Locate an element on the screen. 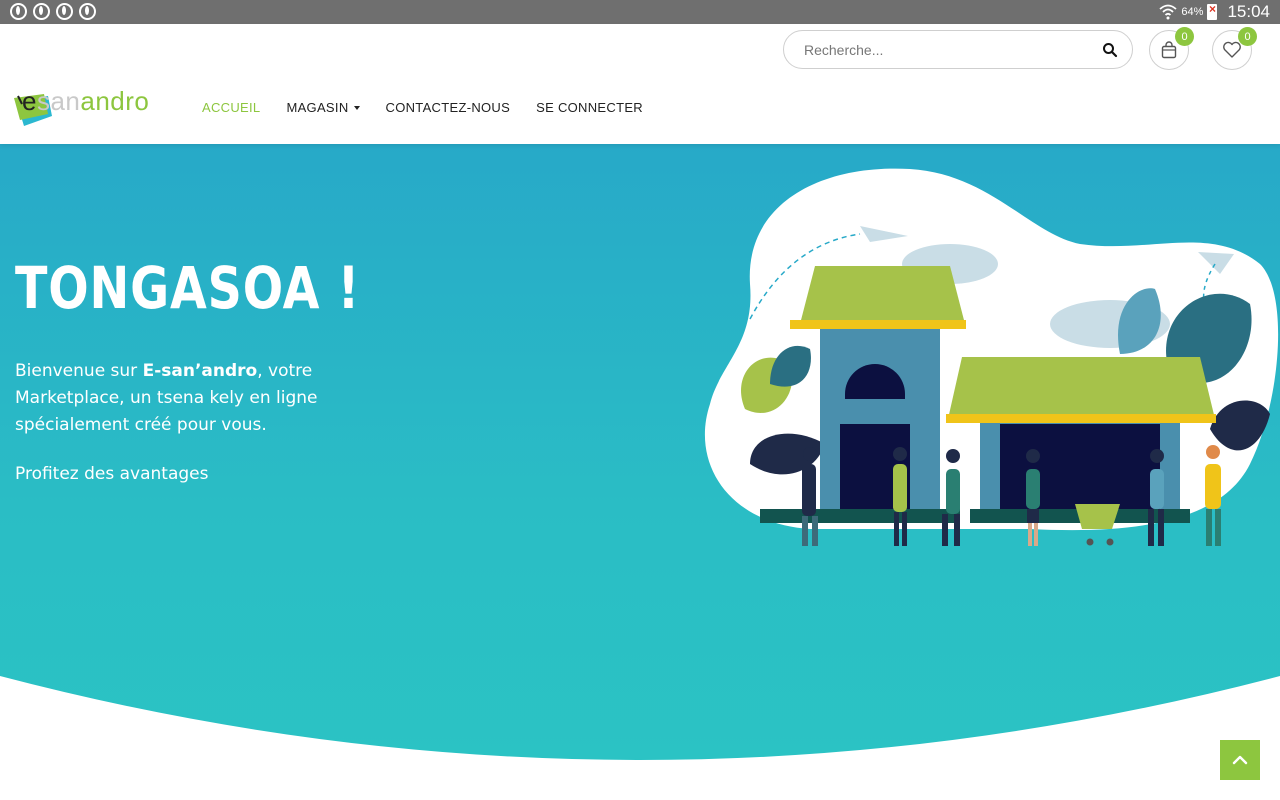 The width and height of the screenshot is (1280, 800). nav-item-accueil: ACCUEIL is located at coordinates (231, 107).